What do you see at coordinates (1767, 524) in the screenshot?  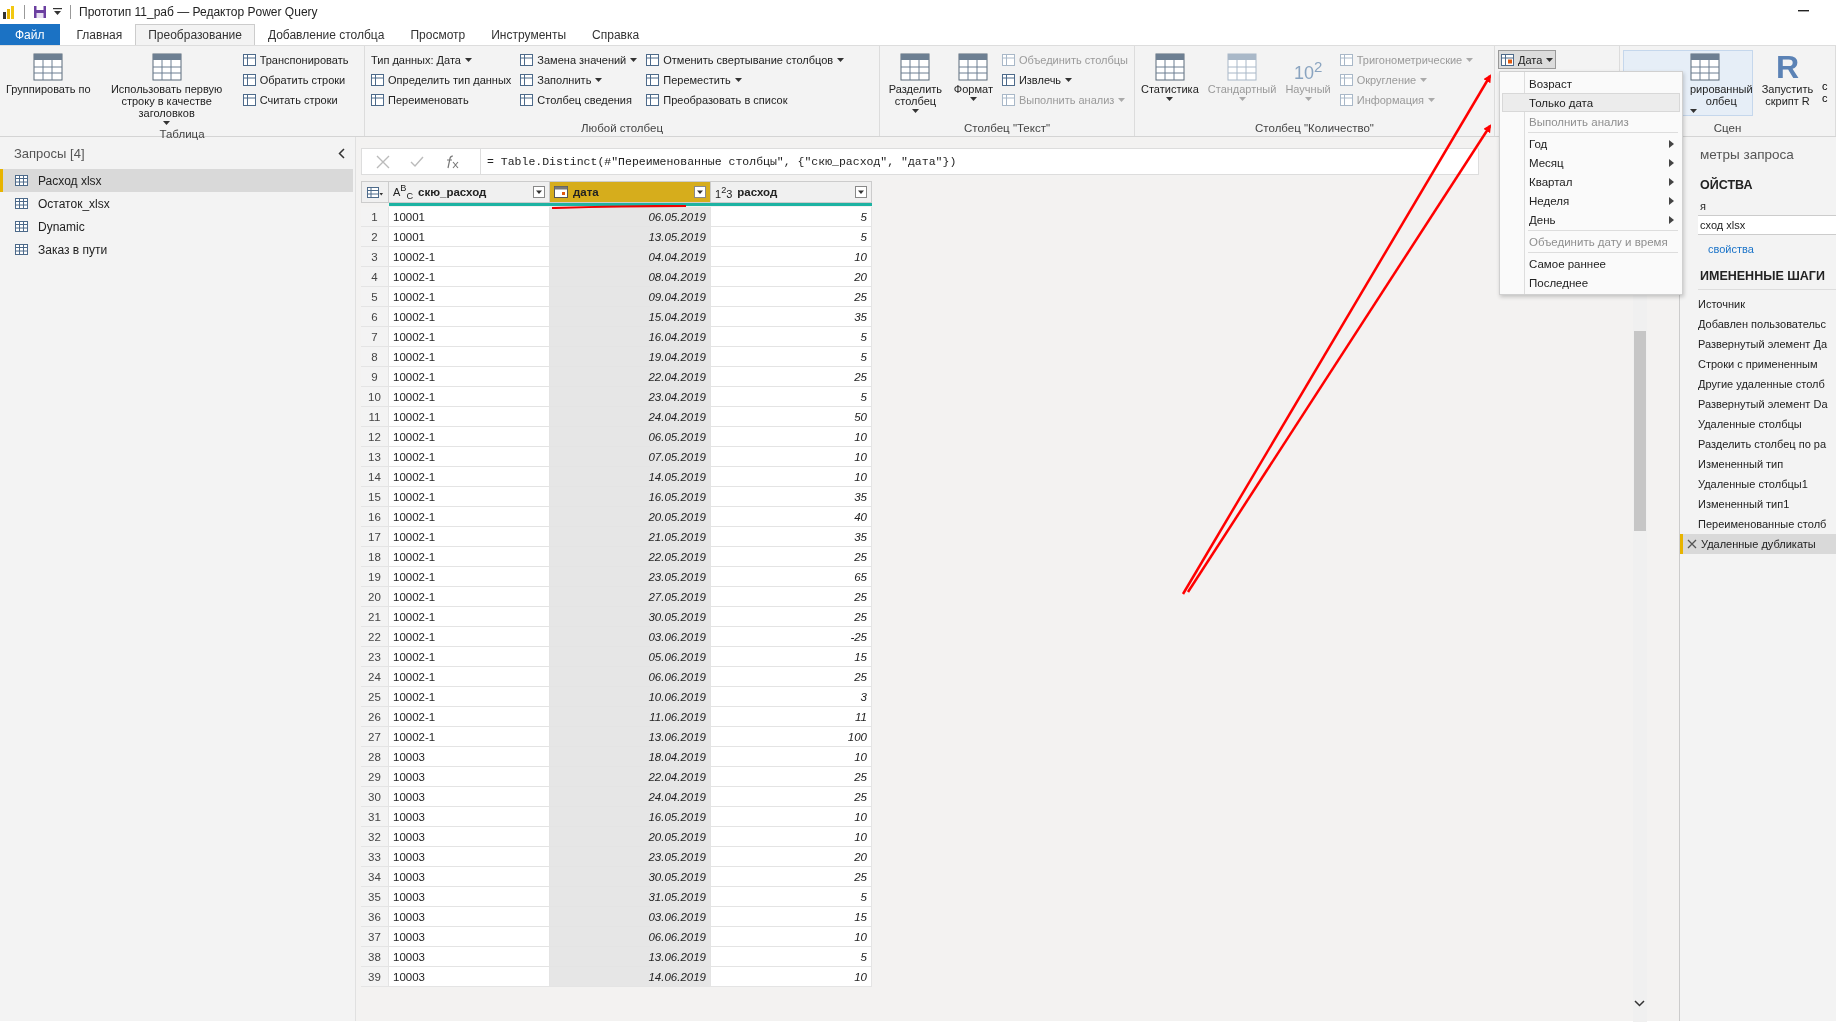 I see `step-item: Переименованные столб` at bounding box center [1767, 524].